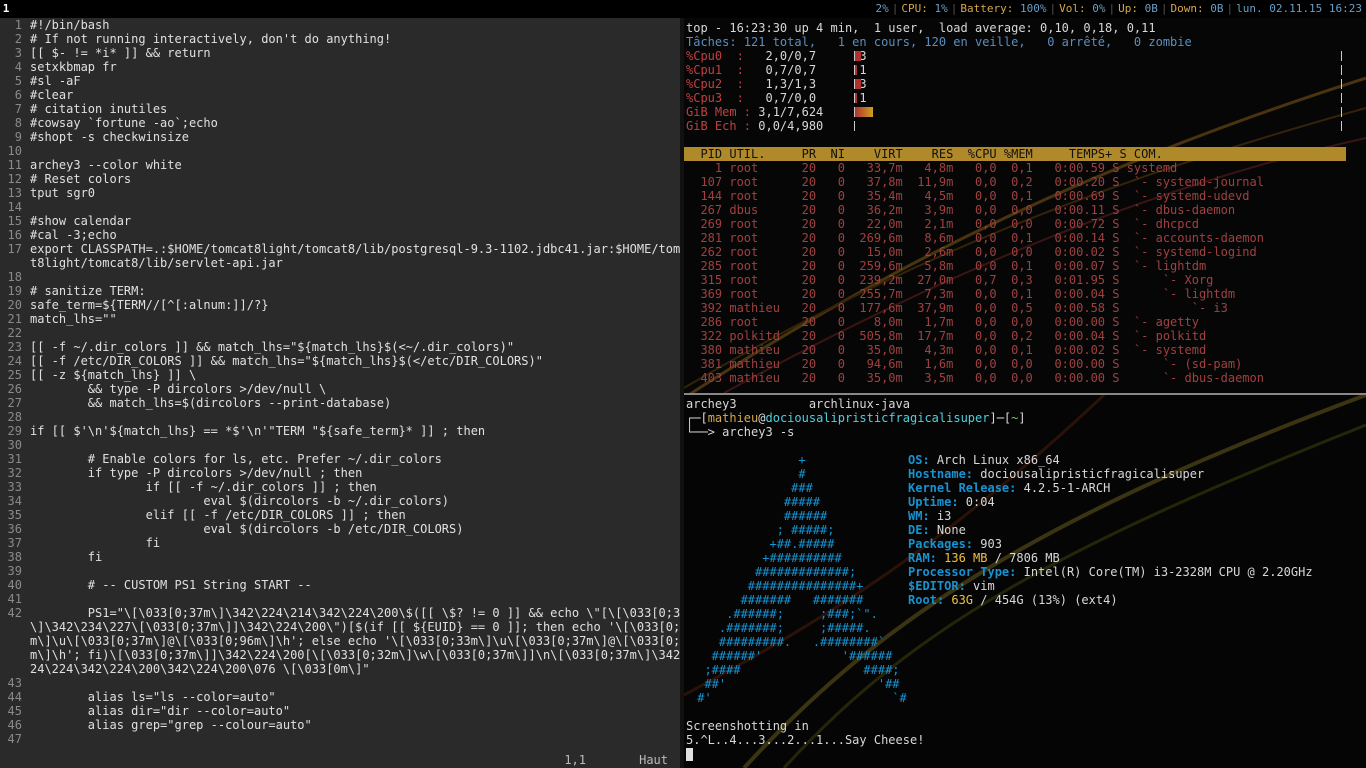 This screenshot has width=1366, height=768. Describe the element at coordinates (340, 515) in the screenshot. I see `vim-line: 35 elif [[ -f /etc/DIR_COLORS ]] ; then` at that location.